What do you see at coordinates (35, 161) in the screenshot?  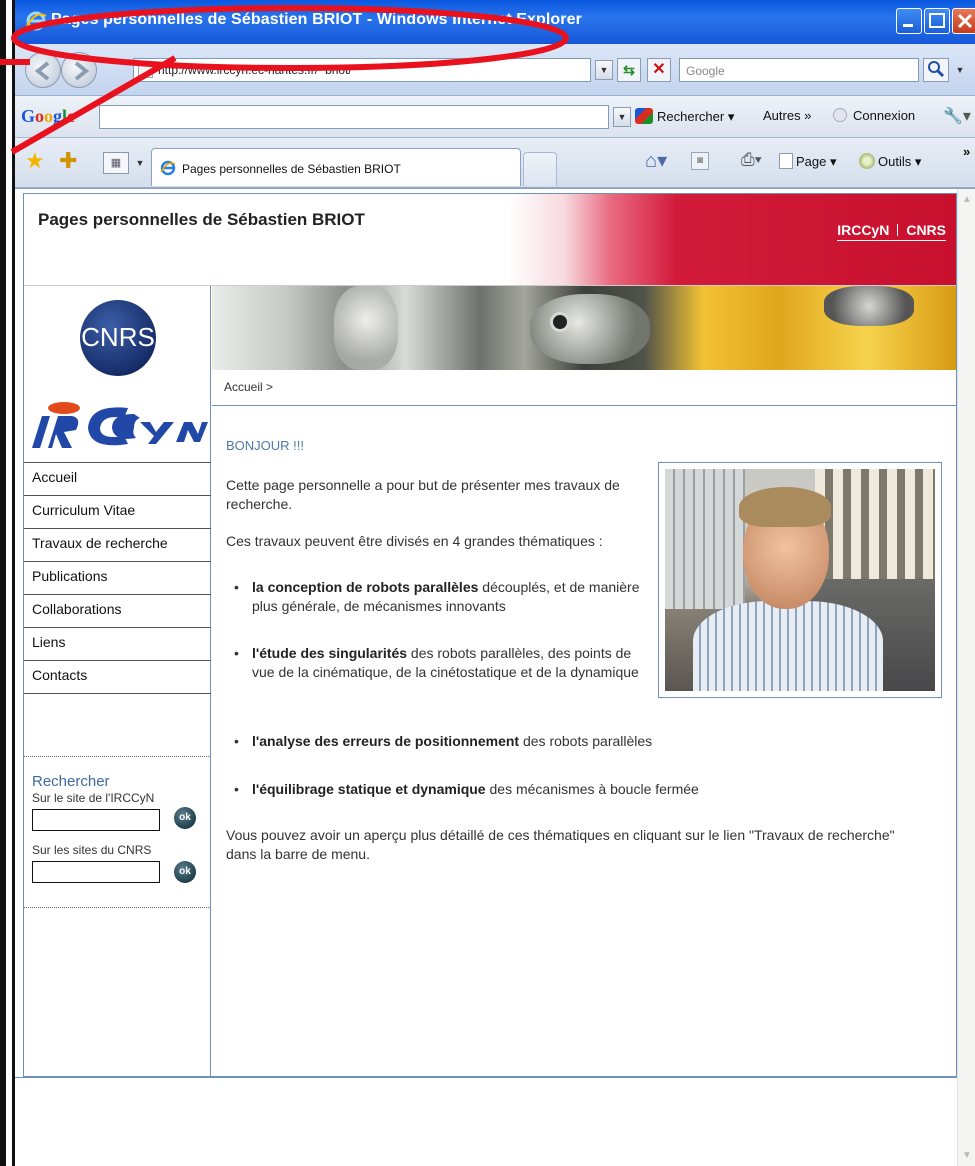 I see `favorites-star-icon: ★` at bounding box center [35, 161].